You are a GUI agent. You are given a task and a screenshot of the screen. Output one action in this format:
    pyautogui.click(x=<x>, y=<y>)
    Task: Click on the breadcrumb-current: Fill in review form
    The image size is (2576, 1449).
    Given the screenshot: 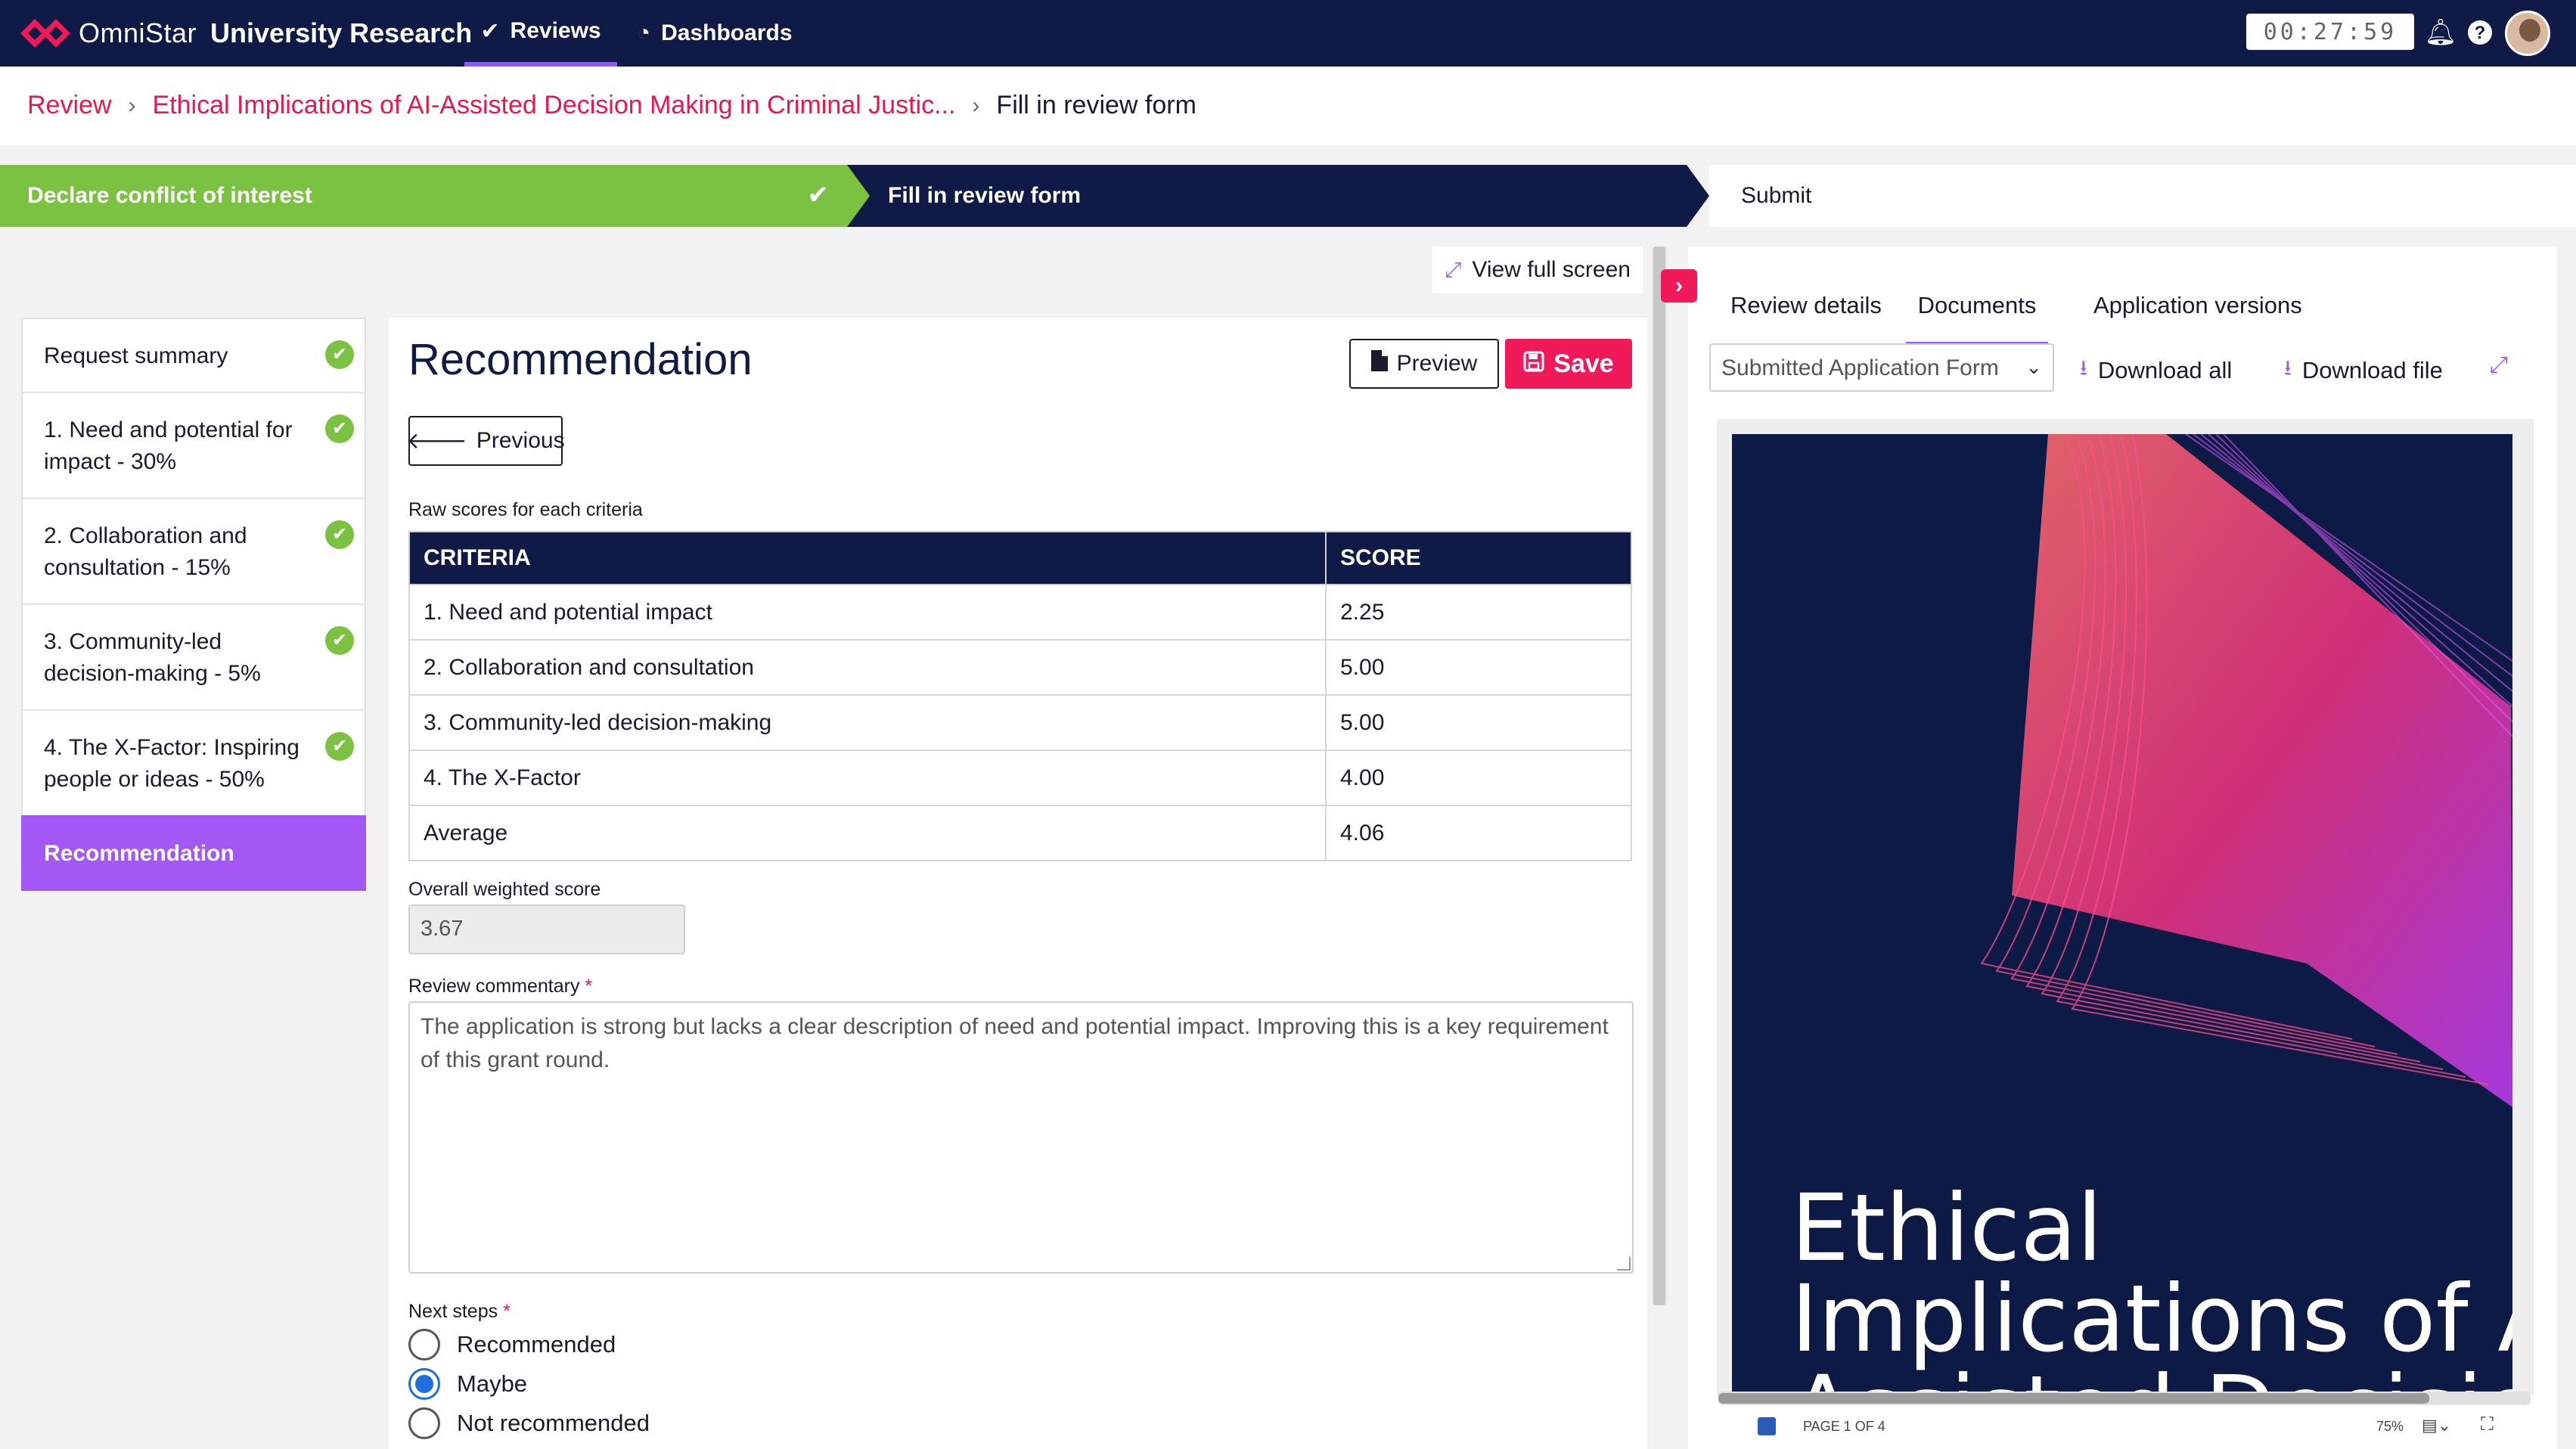 What is the action you would take?
    pyautogui.click(x=1096, y=105)
    